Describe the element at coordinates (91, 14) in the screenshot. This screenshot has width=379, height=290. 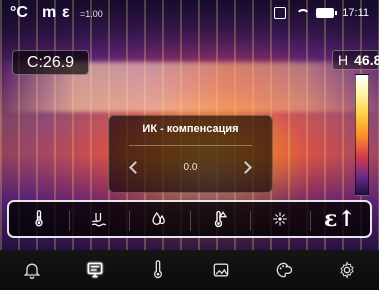
I see `emissivity-value: =1.00` at that location.